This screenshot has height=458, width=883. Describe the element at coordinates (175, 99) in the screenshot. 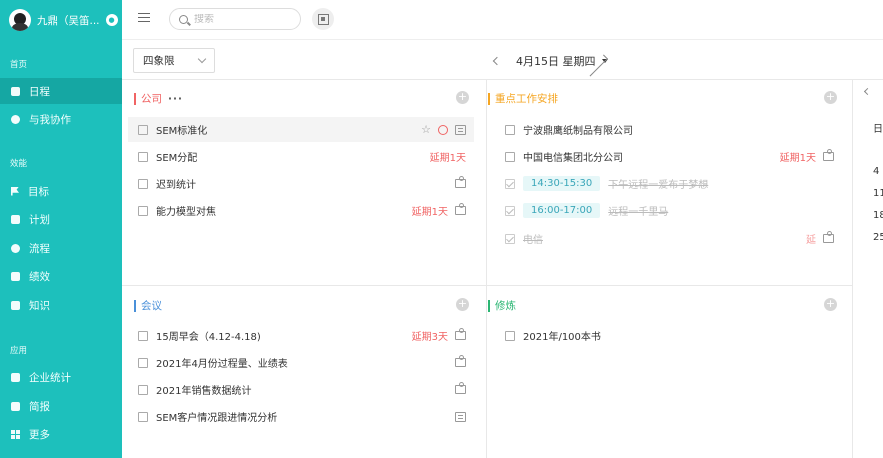

I see `more-icon: ···` at that location.